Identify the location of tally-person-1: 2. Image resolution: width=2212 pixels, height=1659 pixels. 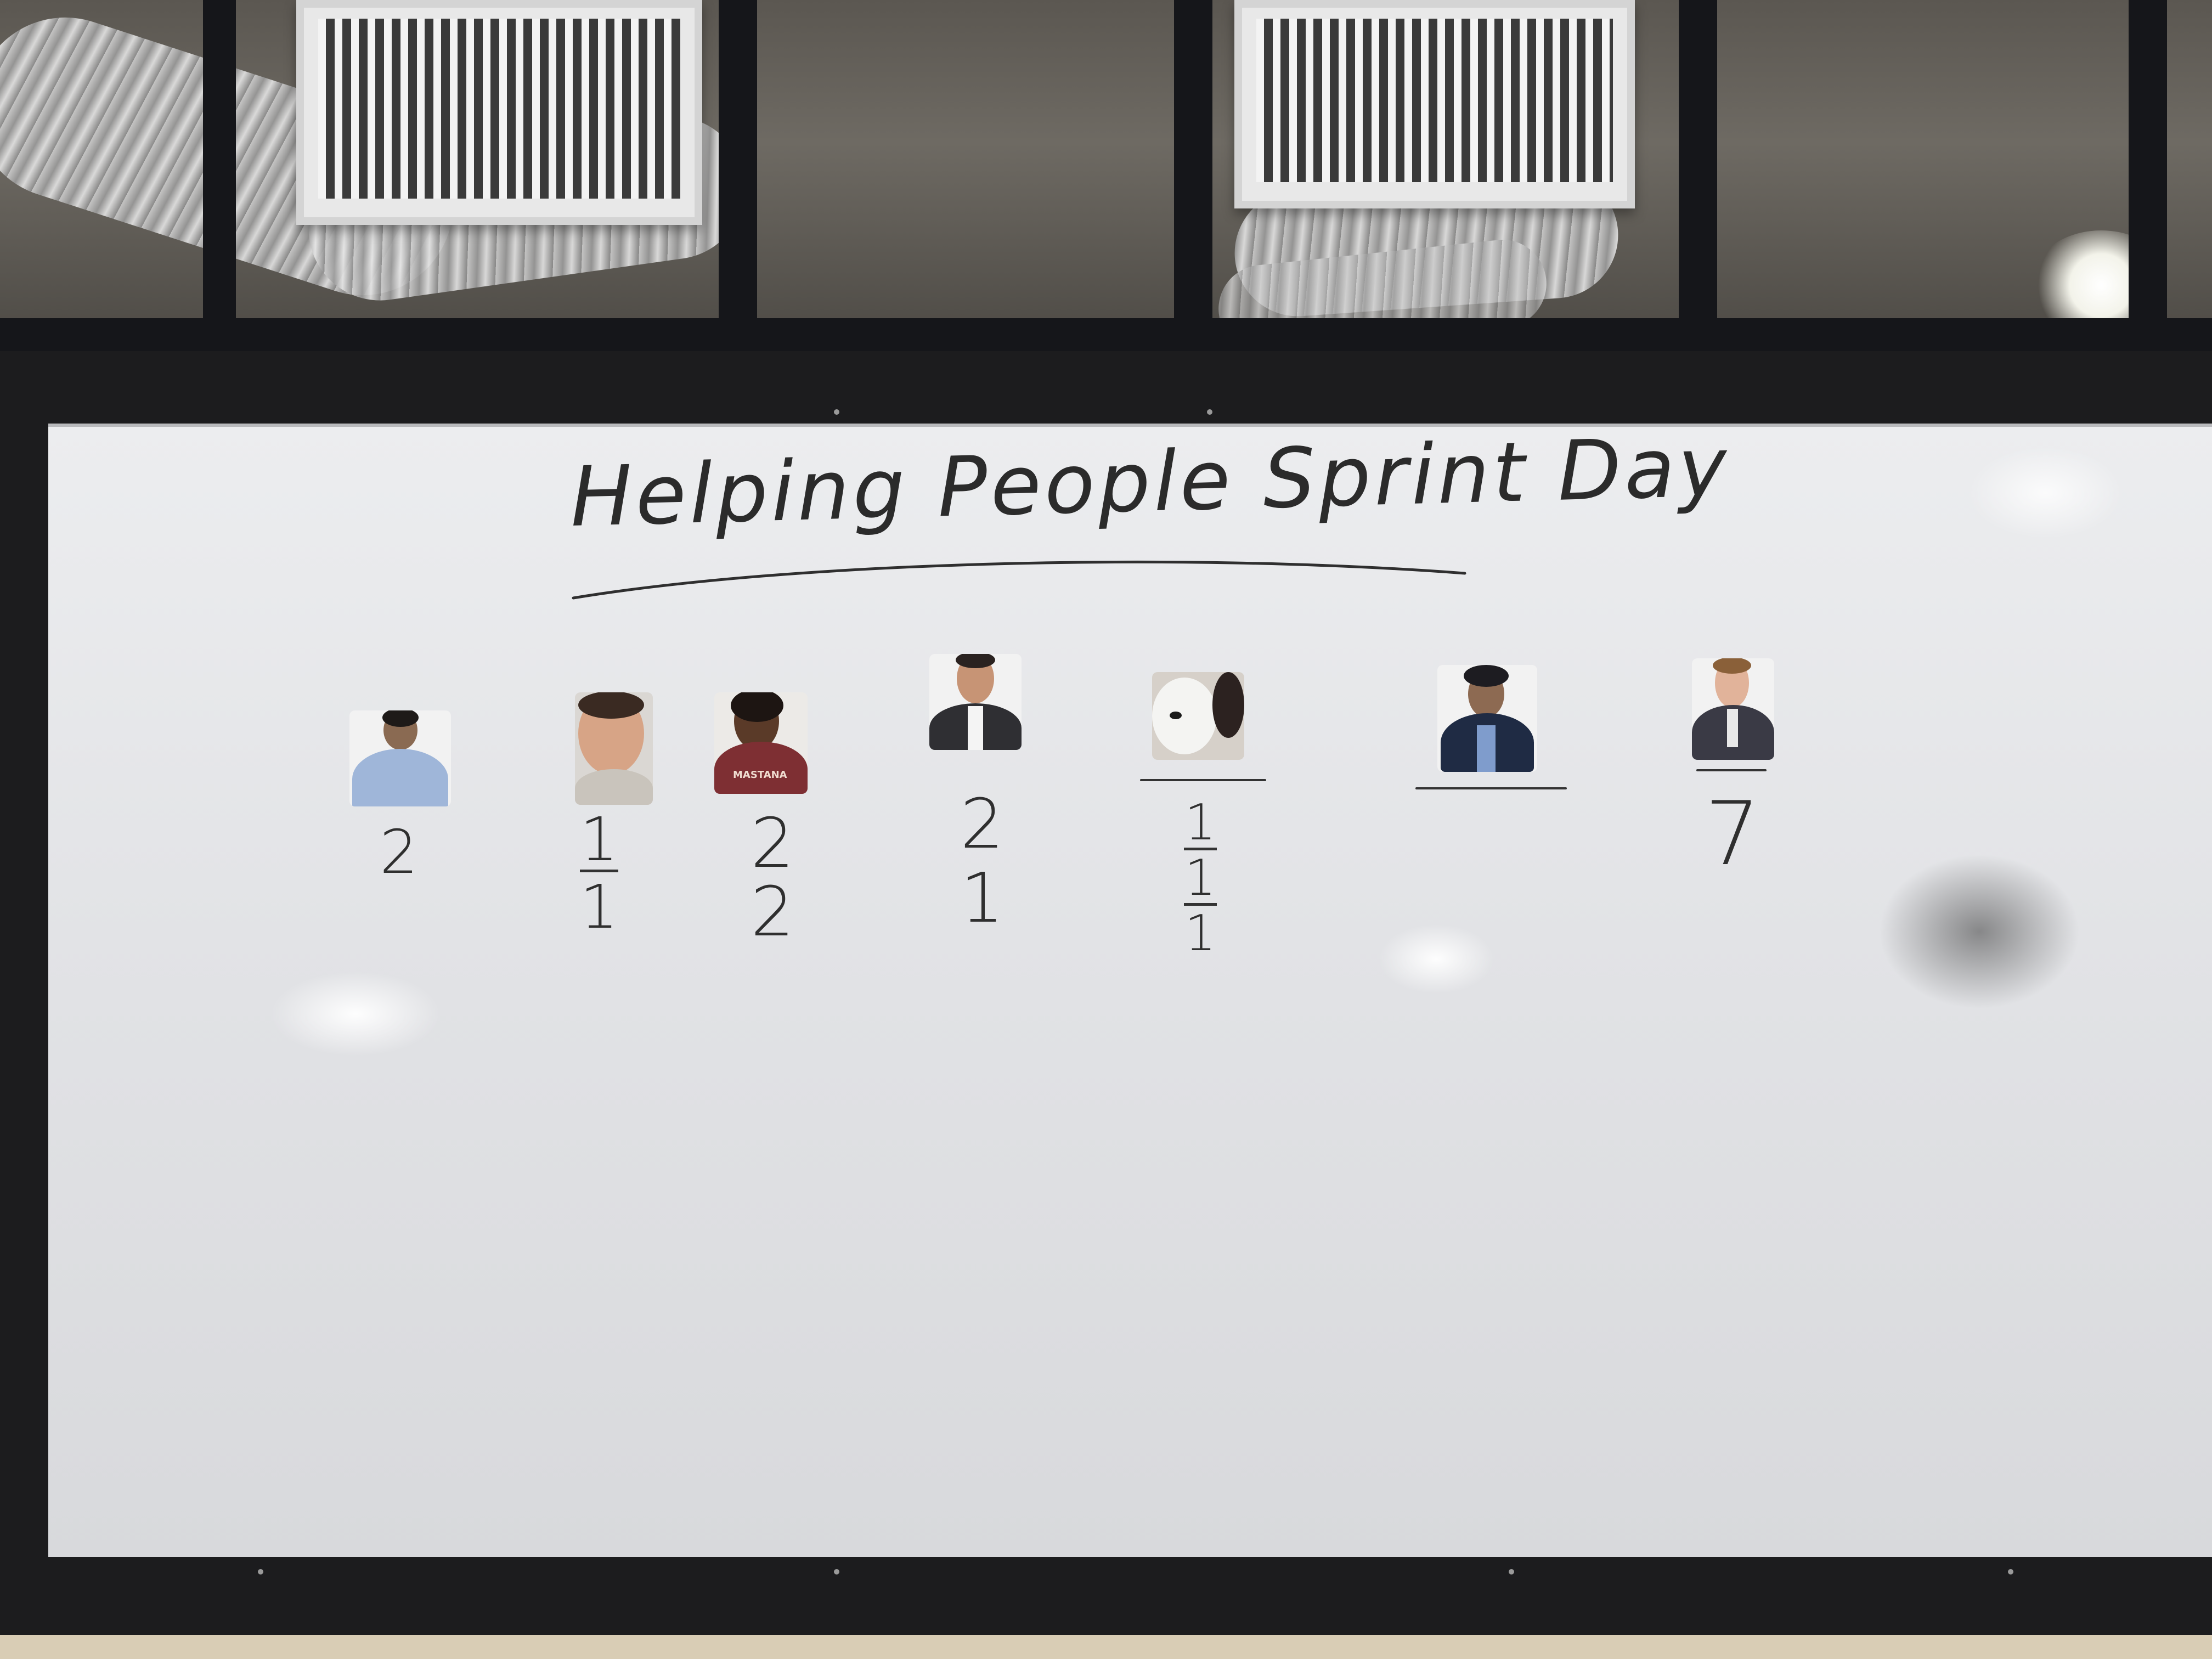
(399, 852).